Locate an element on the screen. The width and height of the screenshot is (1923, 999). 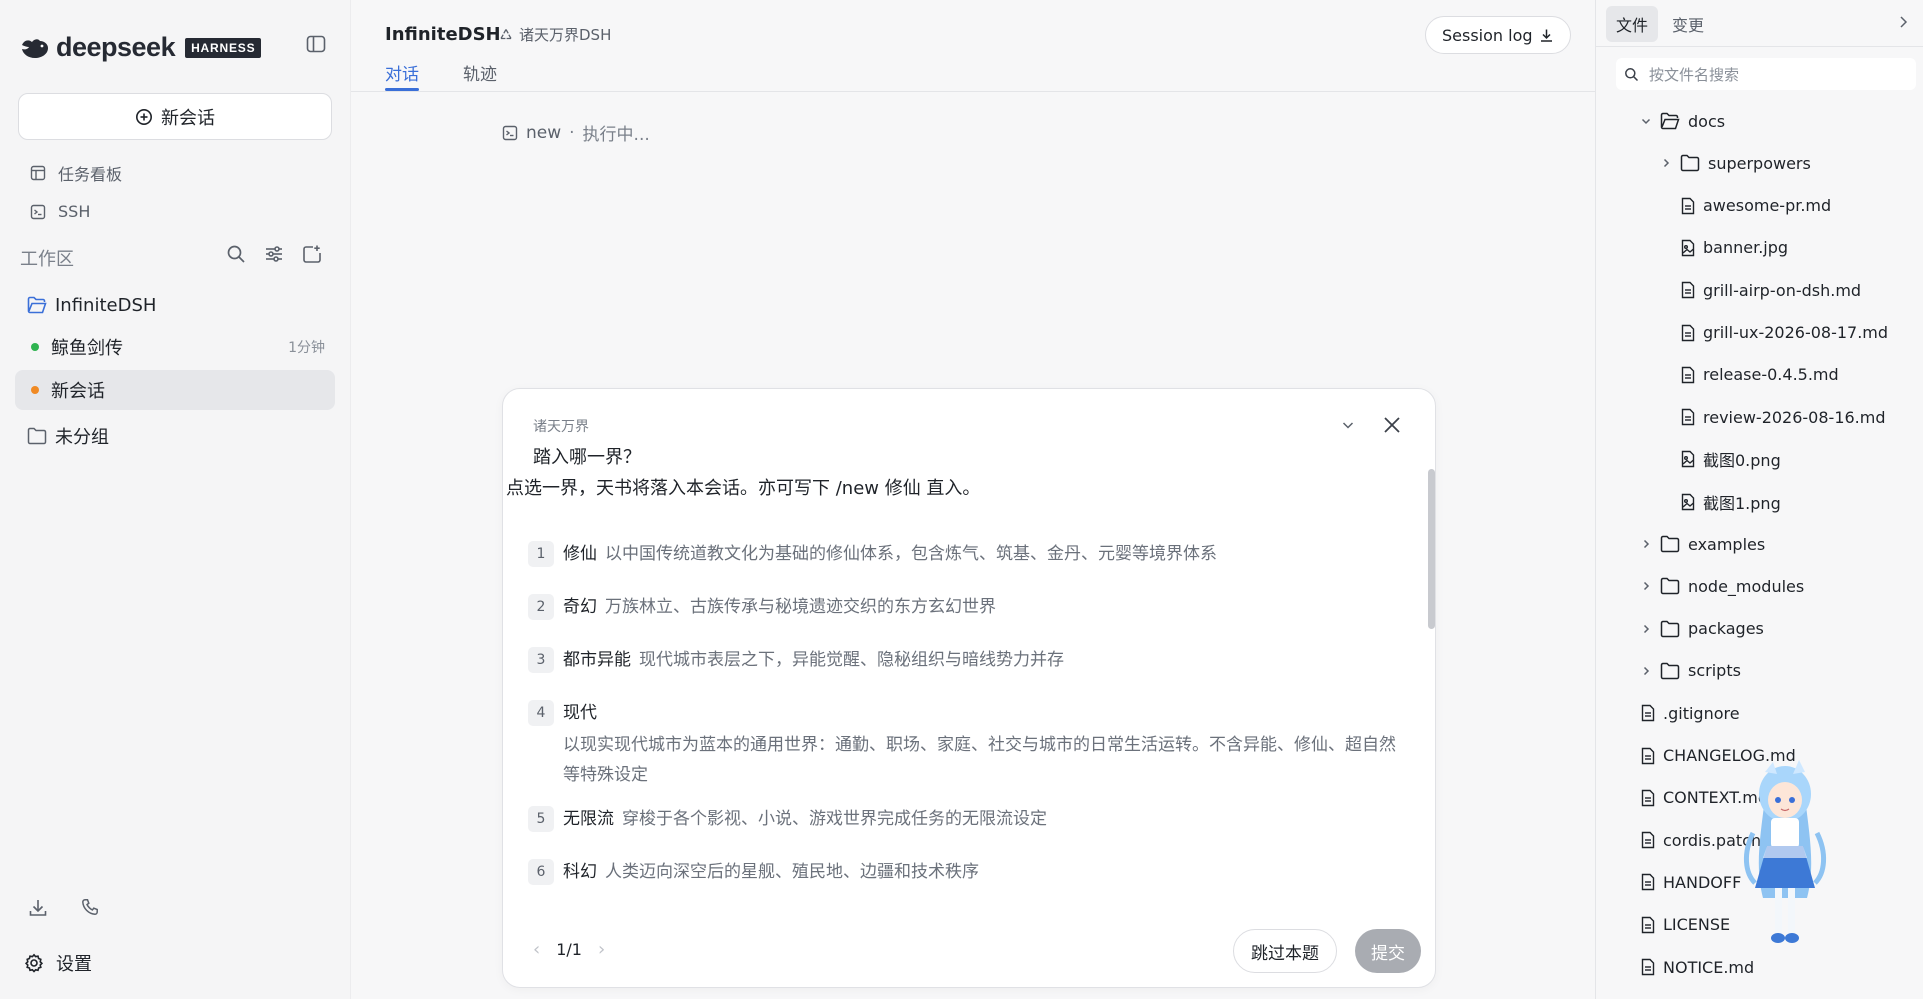
workspace-folder-infinitedsh: InfiniteDSH is located at coordinates (175, 305).